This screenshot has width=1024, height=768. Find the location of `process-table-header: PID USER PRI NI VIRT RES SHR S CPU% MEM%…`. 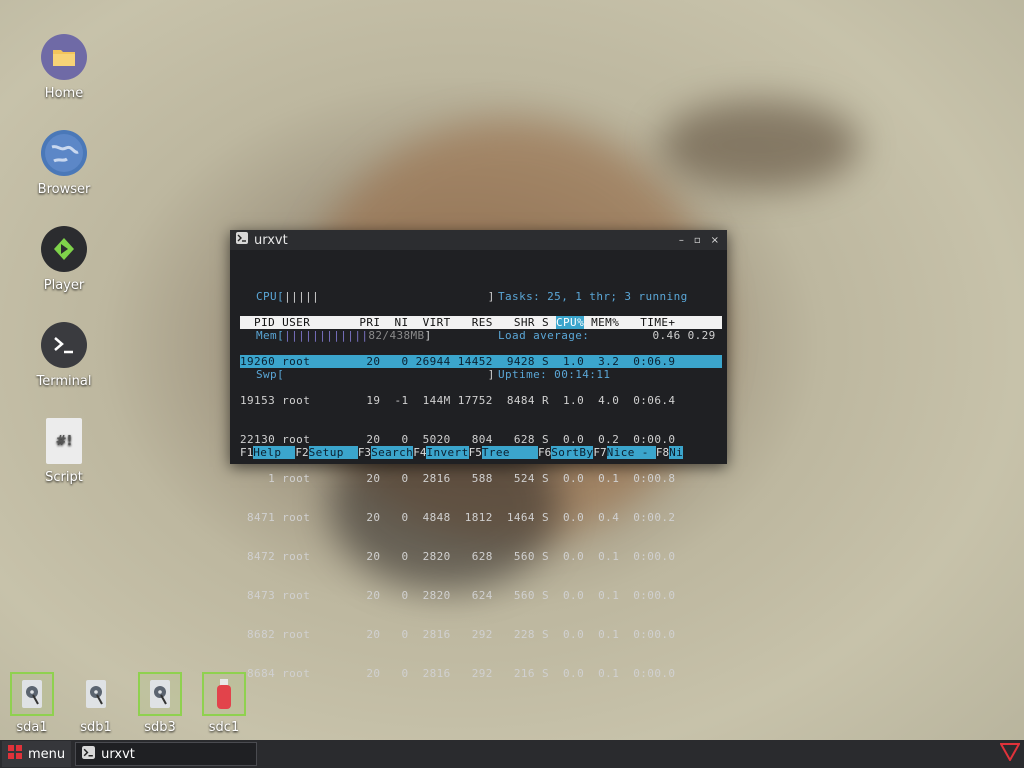

process-table-header: PID USER PRI NI VIRT RES SHR S CPU% MEM%… is located at coordinates (481, 322).